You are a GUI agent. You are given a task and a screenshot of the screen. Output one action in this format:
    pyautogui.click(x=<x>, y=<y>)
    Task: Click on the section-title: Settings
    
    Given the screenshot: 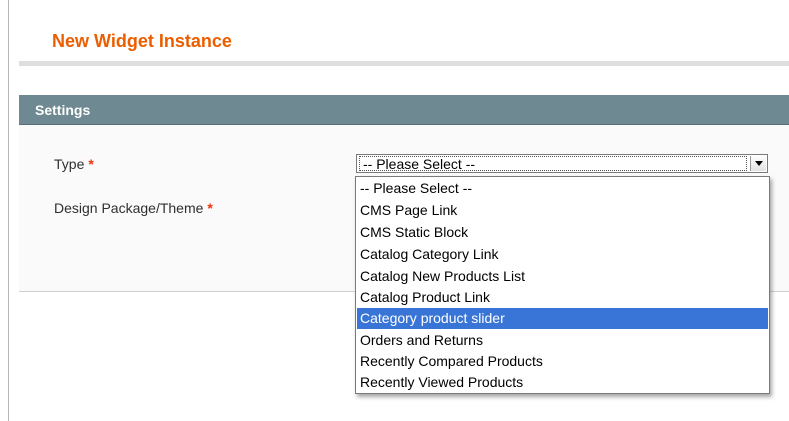 What is the action you would take?
    pyautogui.click(x=63, y=110)
    